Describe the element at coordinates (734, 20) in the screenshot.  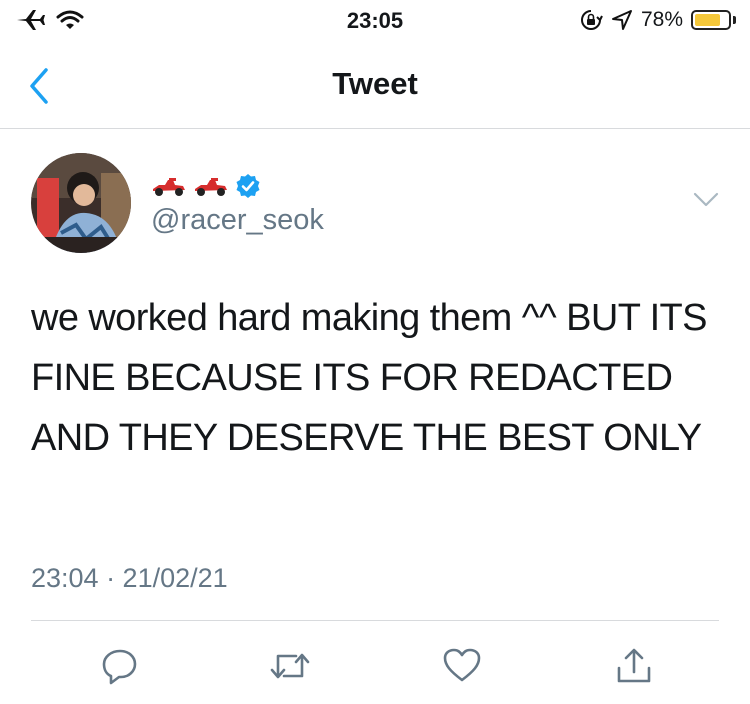
I see `battery-tip` at that location.